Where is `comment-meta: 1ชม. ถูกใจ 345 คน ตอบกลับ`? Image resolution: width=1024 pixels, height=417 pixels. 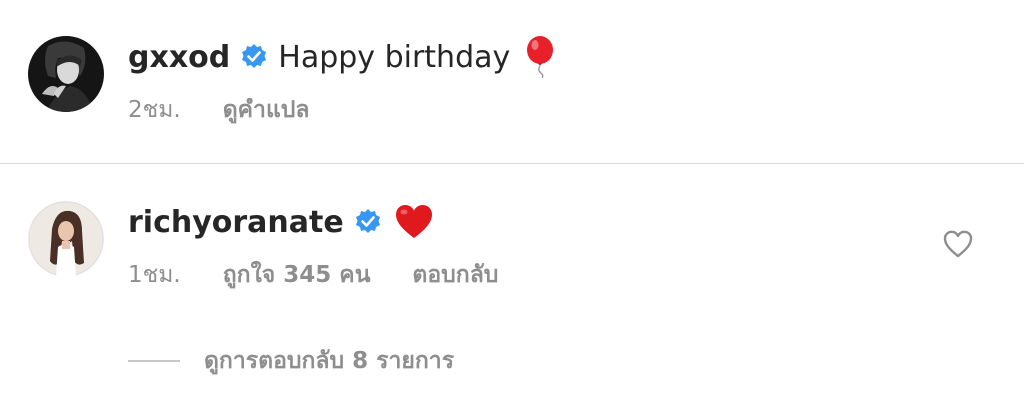 comment-meta: 1ชม. ถูกใจ 345 คน ตอบกลับ is located at coordinates (334, 275).